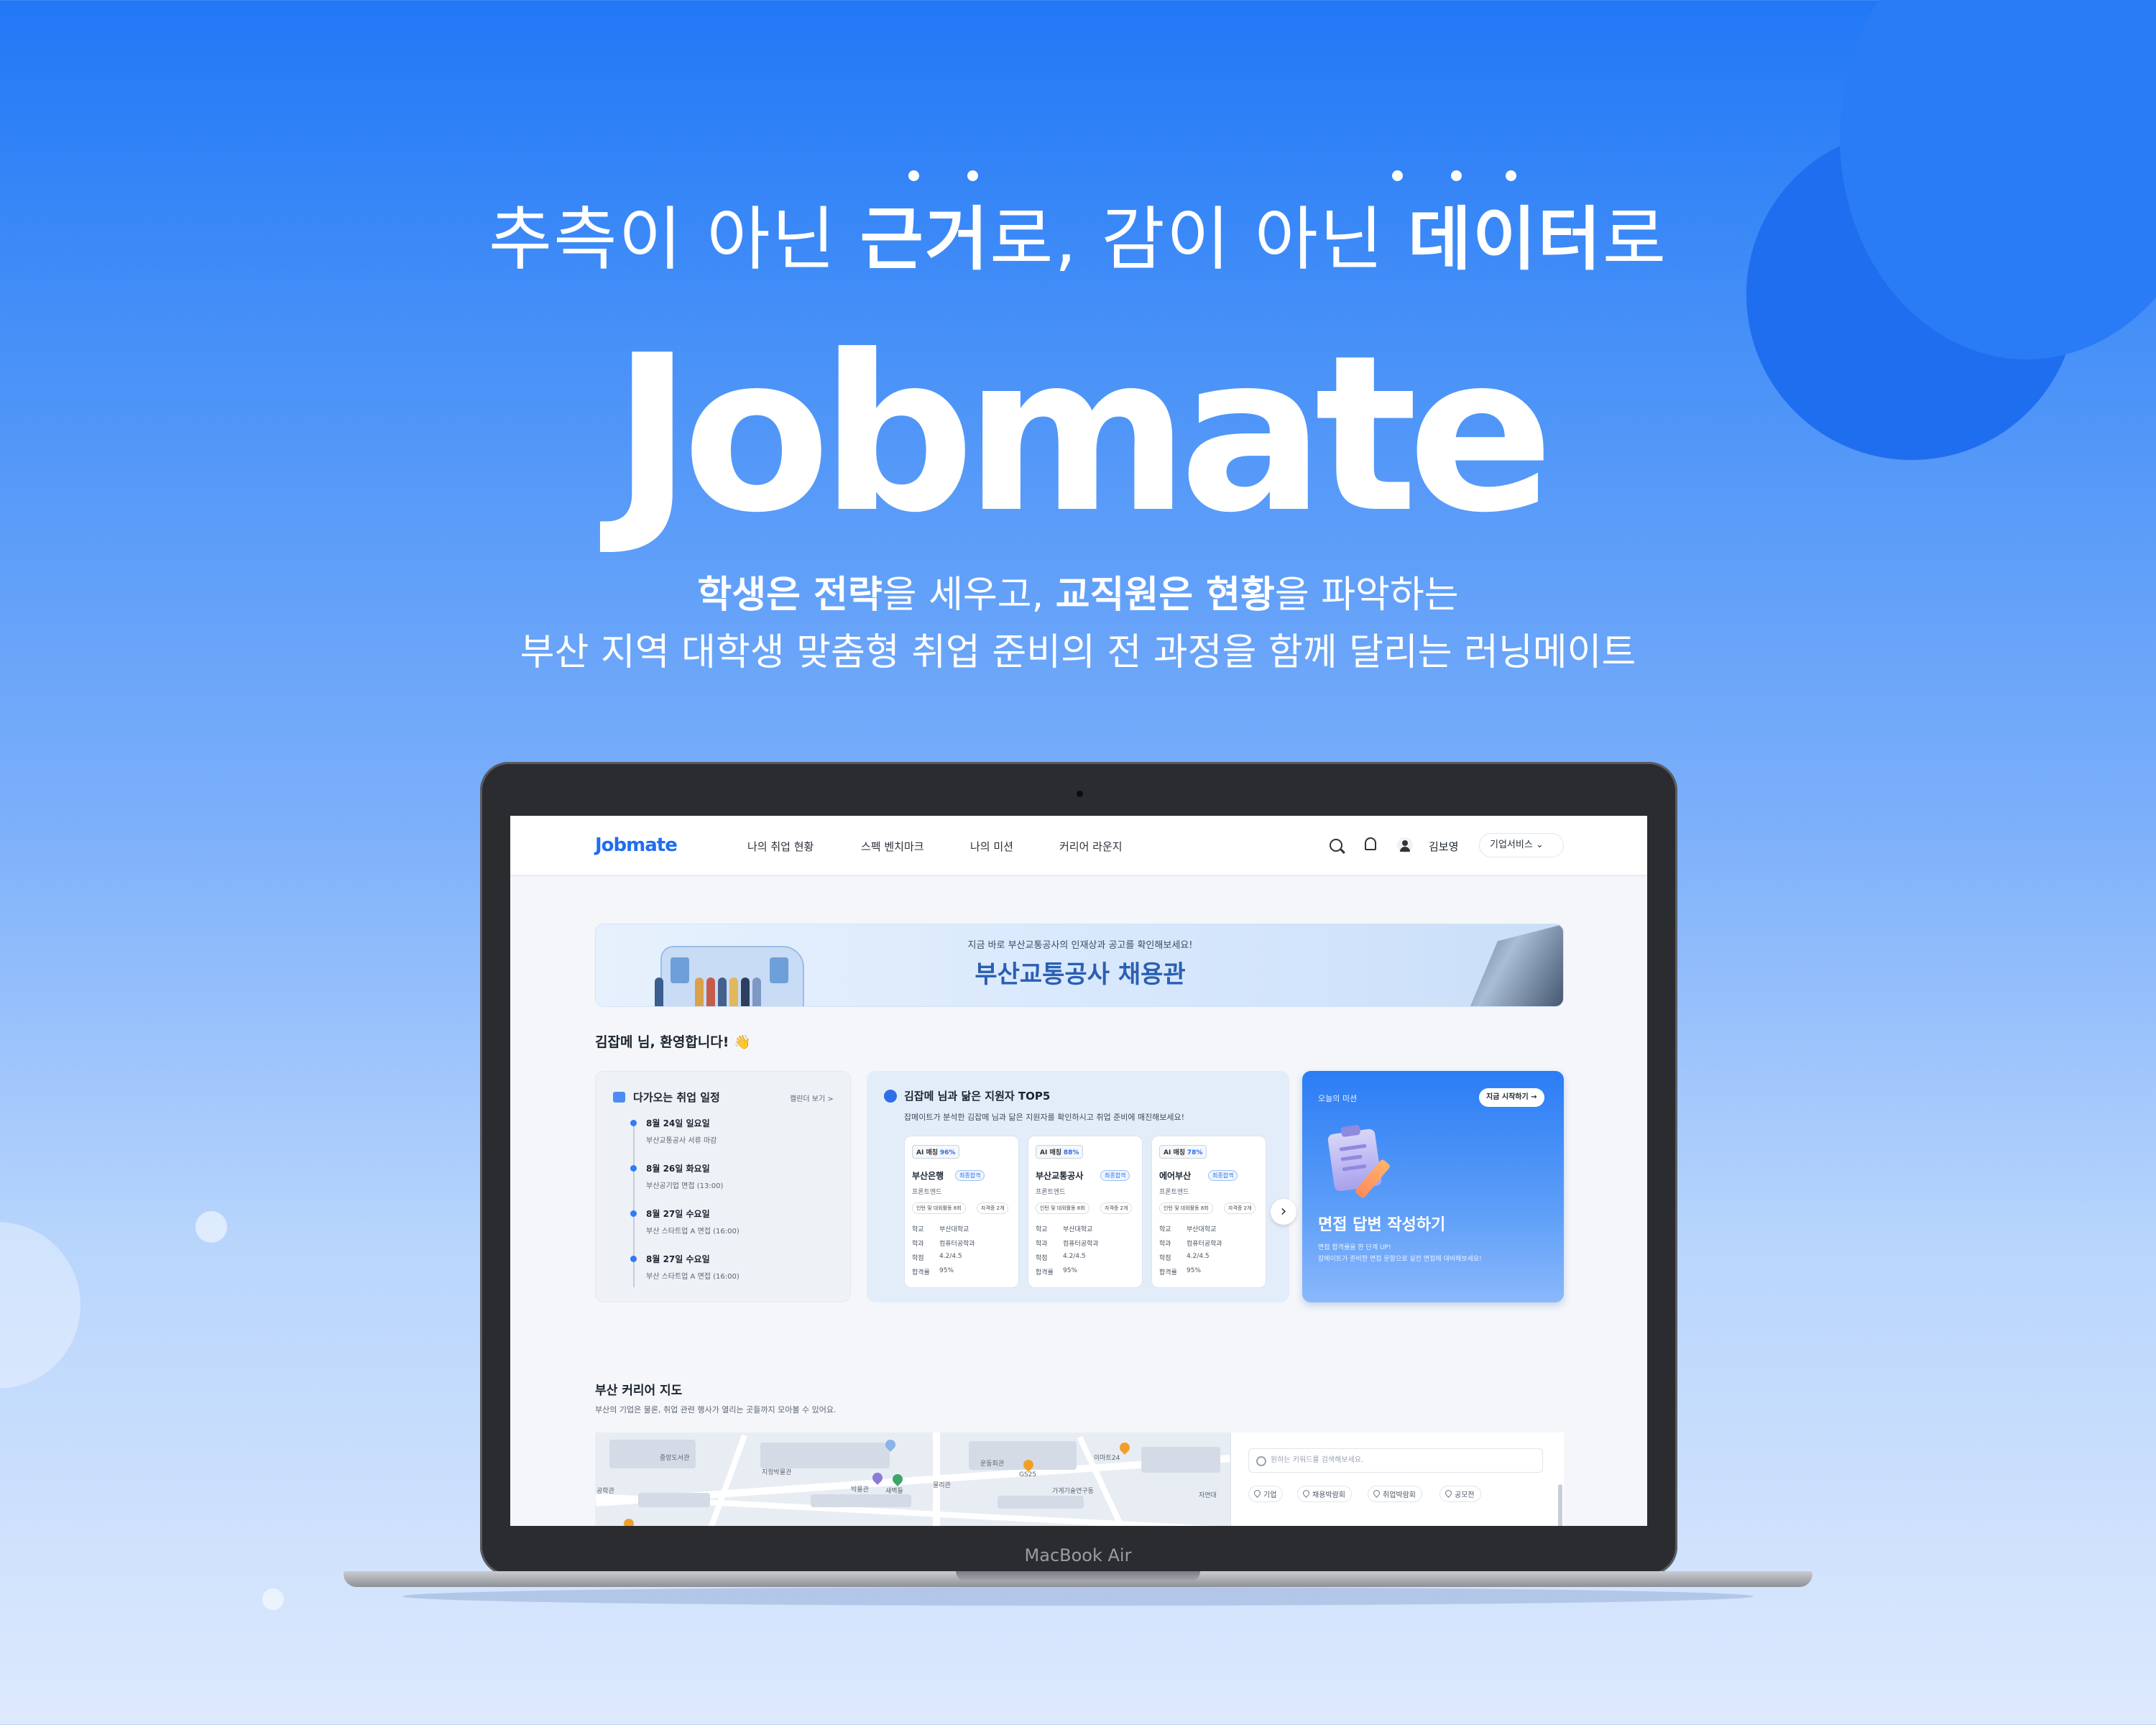  What do you see at coordinates (678, 1123) in the screenshot?
I see `schedule-date: 8월 24일 일요일` at bounding box center [678, 1123].